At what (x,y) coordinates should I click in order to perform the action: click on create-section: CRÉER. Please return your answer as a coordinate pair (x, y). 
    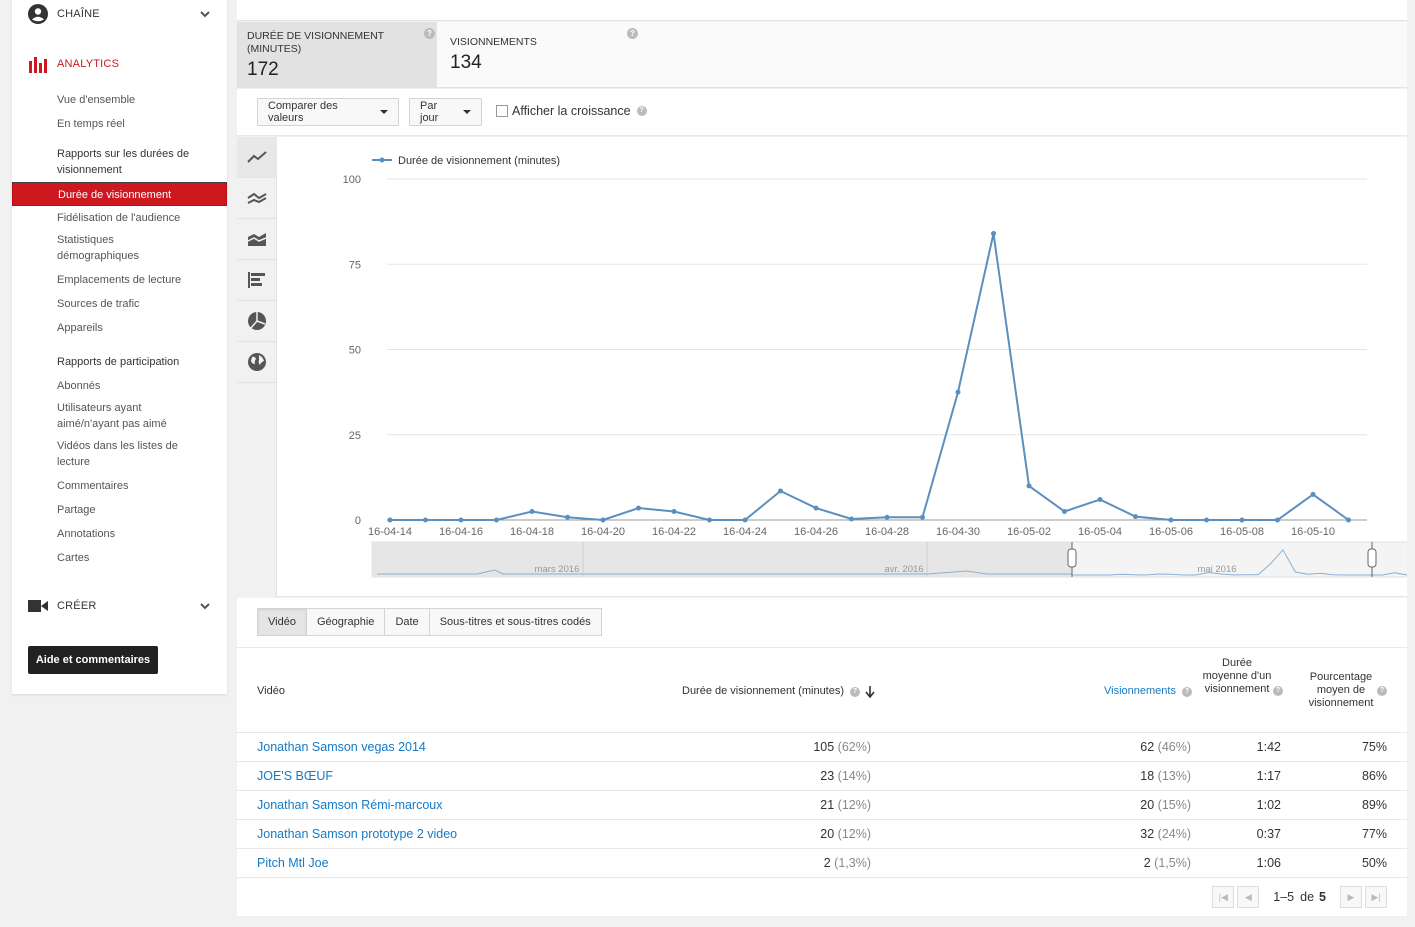
    Looking at the image, I should click on (119, 606).